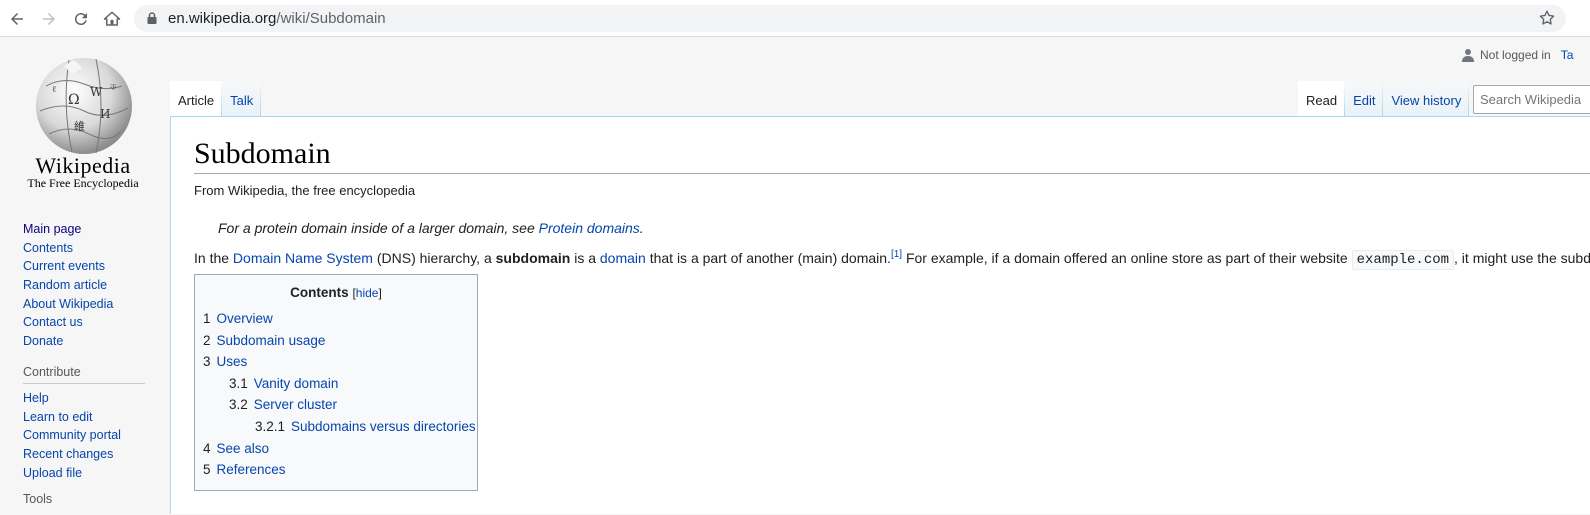 The height and width of the screenshot is (515, 1590). What do you see at coordinates (251, 469) in the screenshot?
I see `toc-link: References` at bounding box center [251, 469].